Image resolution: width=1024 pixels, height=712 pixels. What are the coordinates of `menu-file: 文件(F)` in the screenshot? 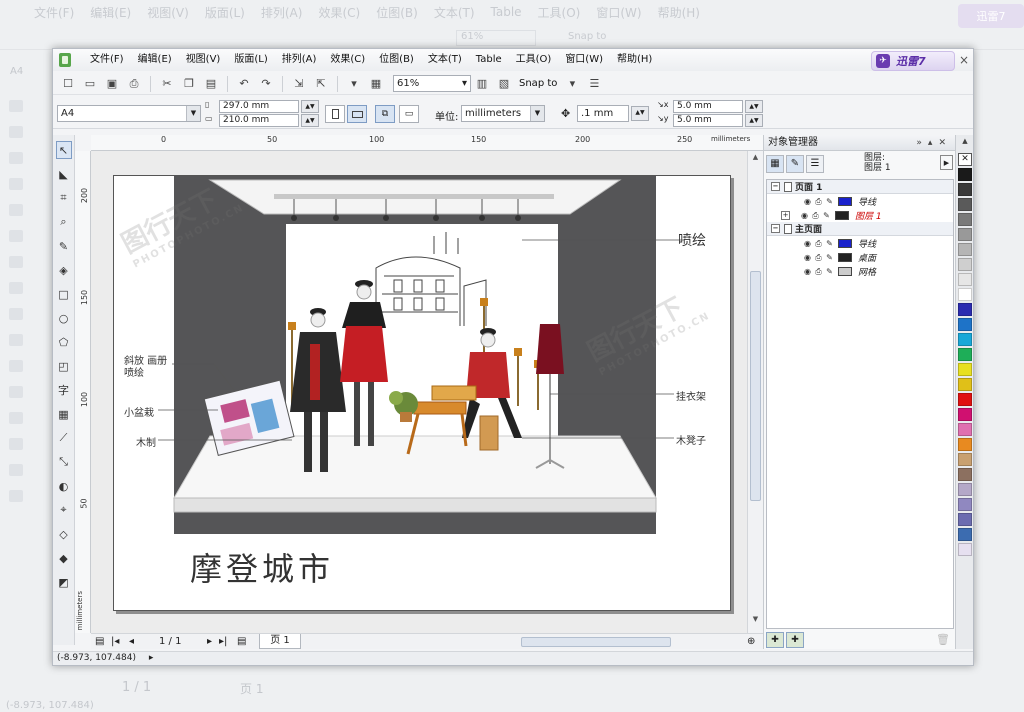 It's located at (107, 60).